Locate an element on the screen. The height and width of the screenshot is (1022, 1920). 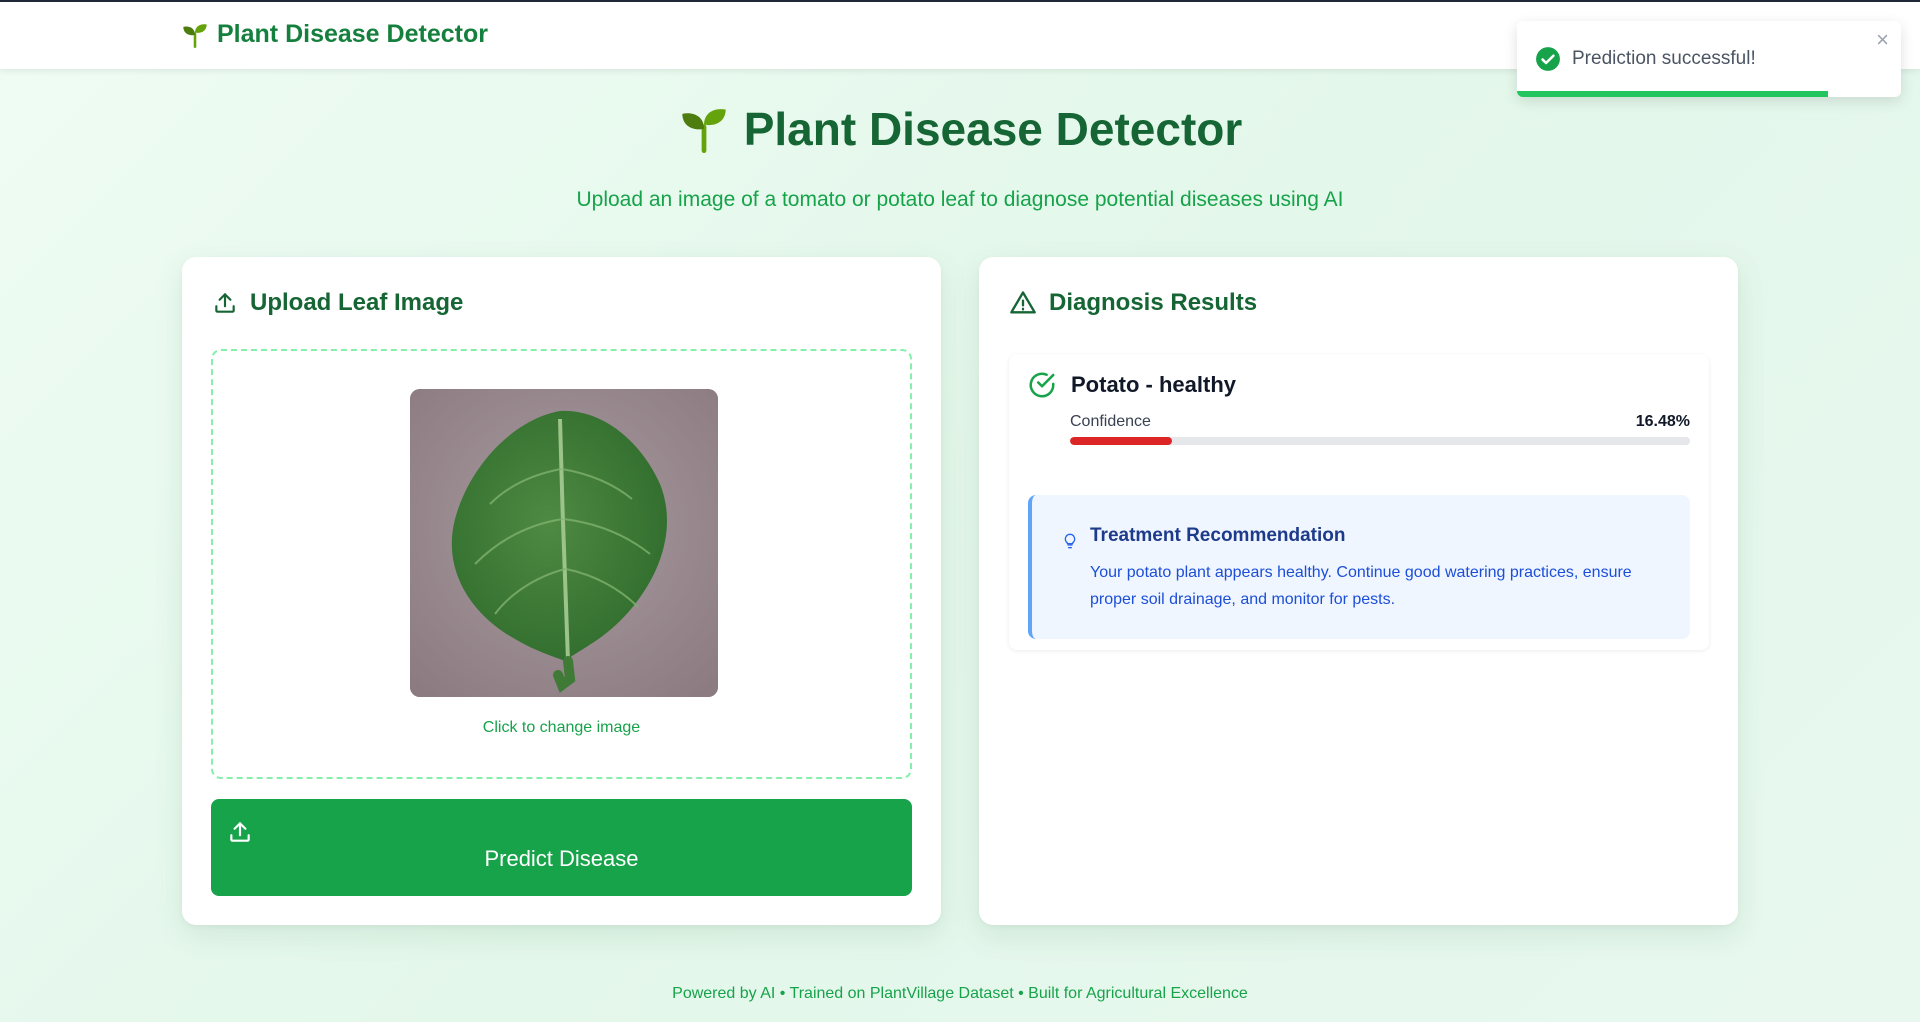
treatment-title: Treatment Recommendation is located at coordinates (1218, 535).